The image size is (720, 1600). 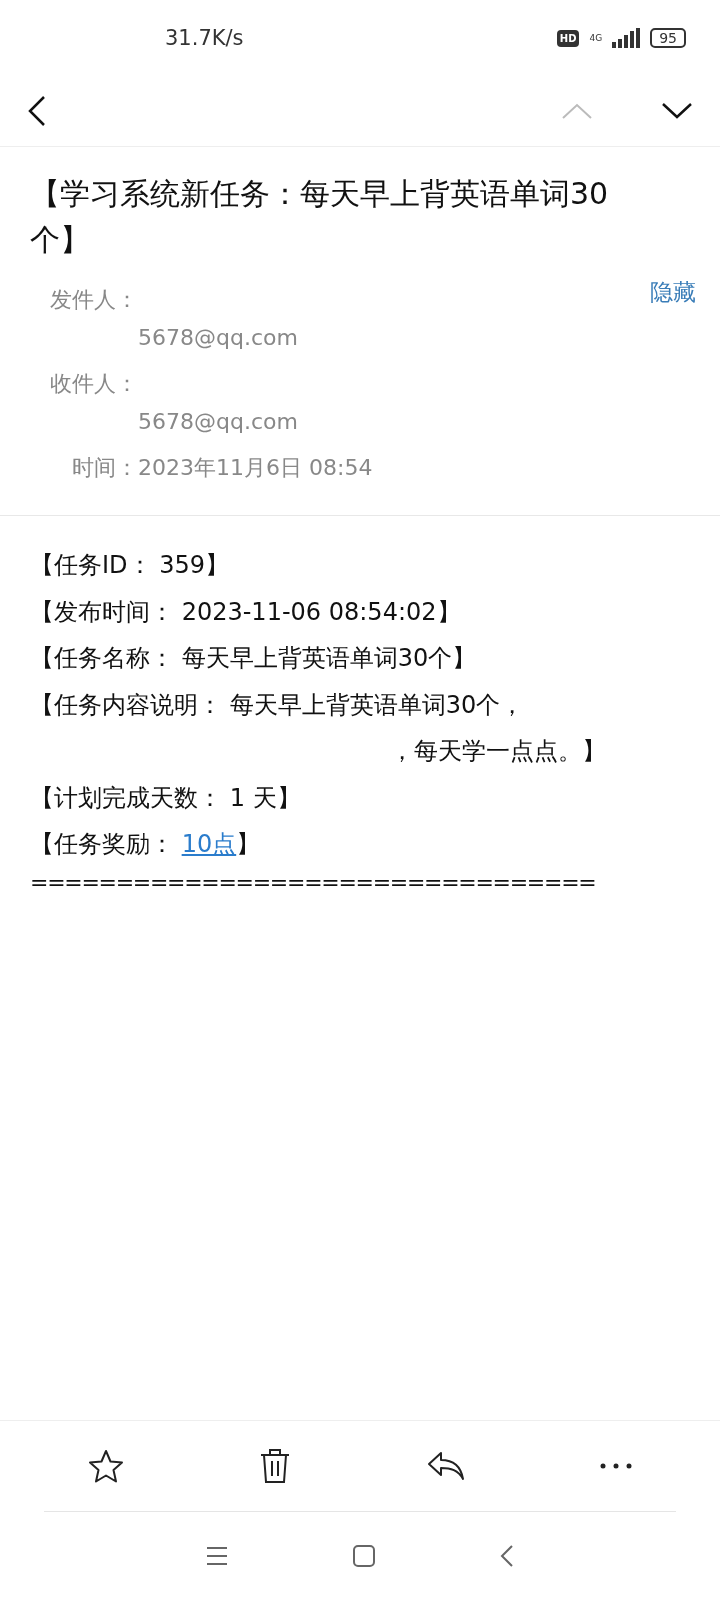 What do you see at coordinates (245, 611) in the screenshot?
I see `body-line: 【发布时间： 2023-11-06 08:54:02】` at bounding box center [245, 611].